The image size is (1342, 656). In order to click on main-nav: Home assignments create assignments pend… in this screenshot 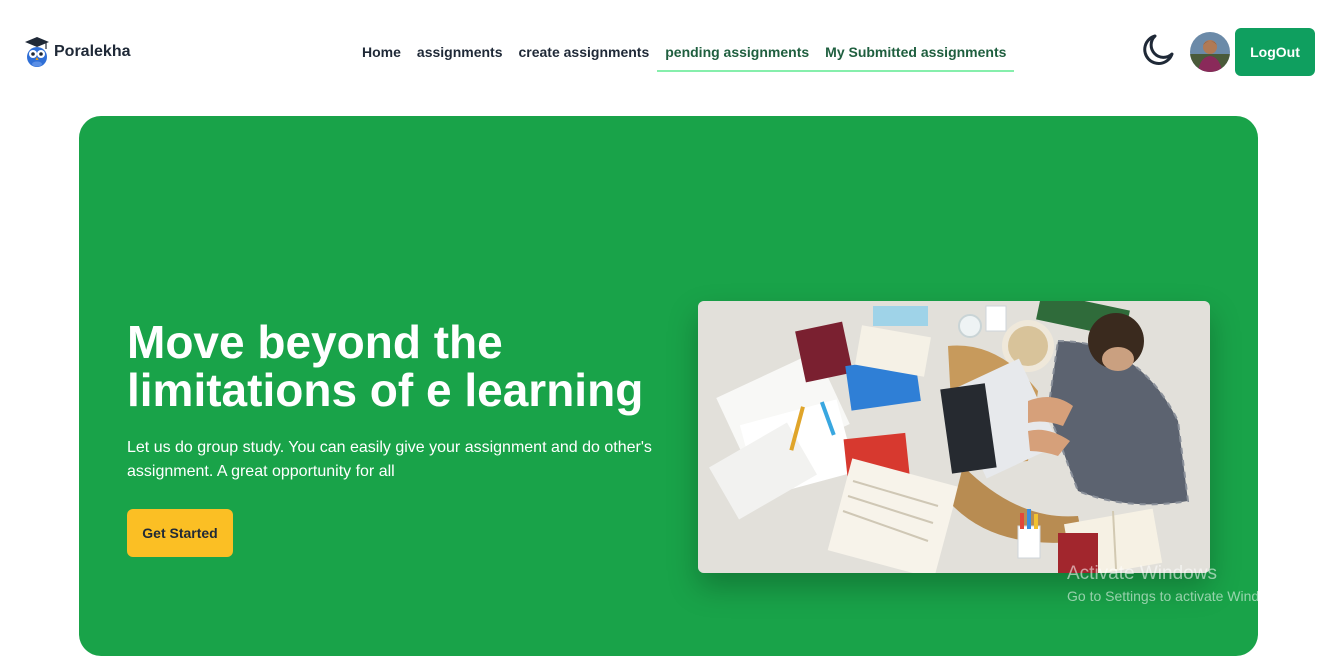, I will do `click(684, 51)`.